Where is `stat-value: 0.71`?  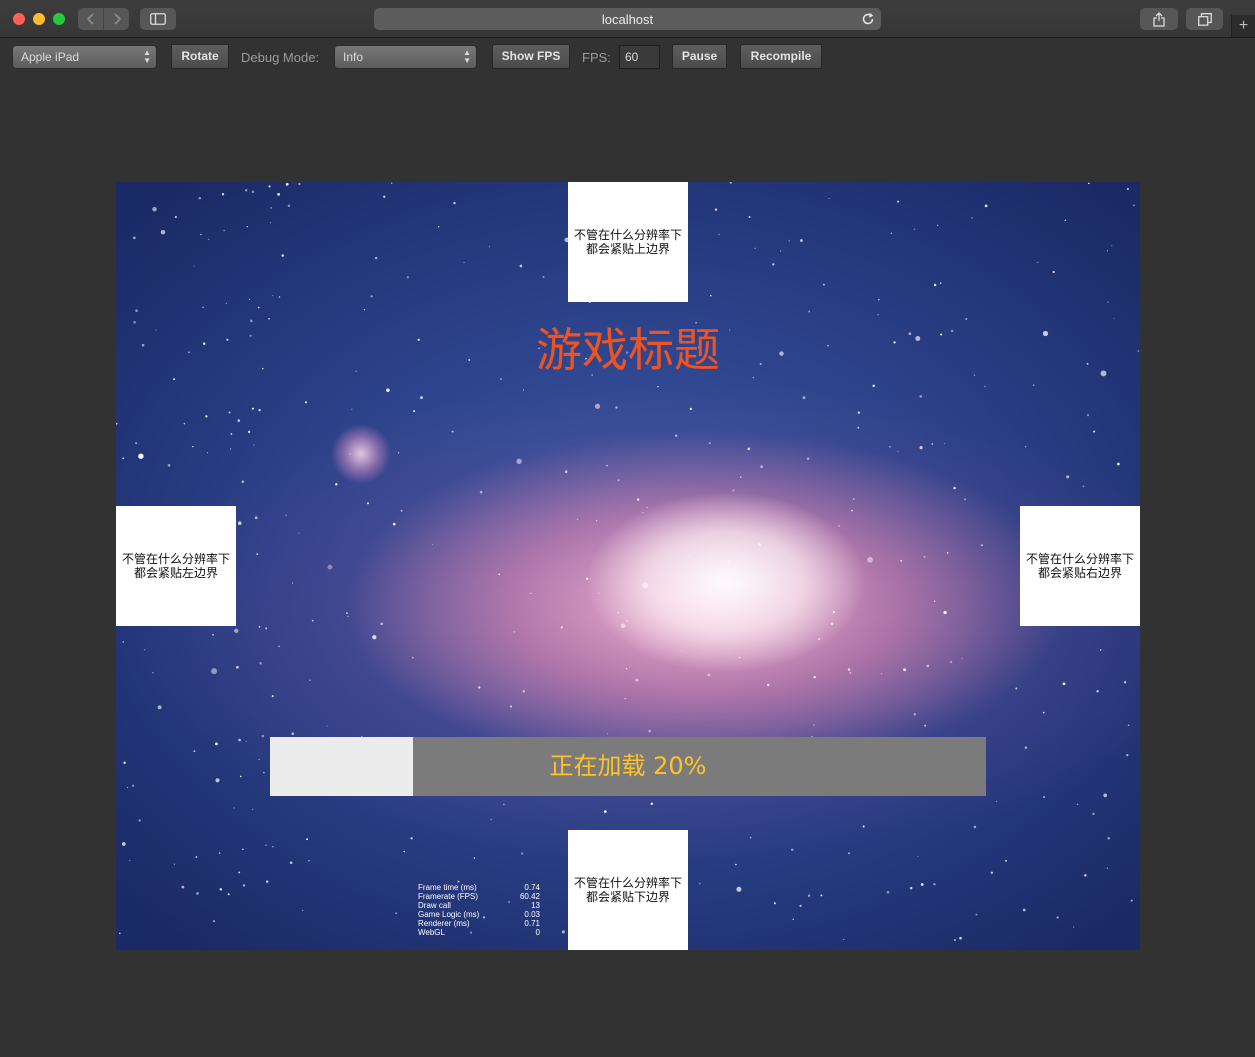 stat-value: 0.71 is located at coordinates (532, 923).